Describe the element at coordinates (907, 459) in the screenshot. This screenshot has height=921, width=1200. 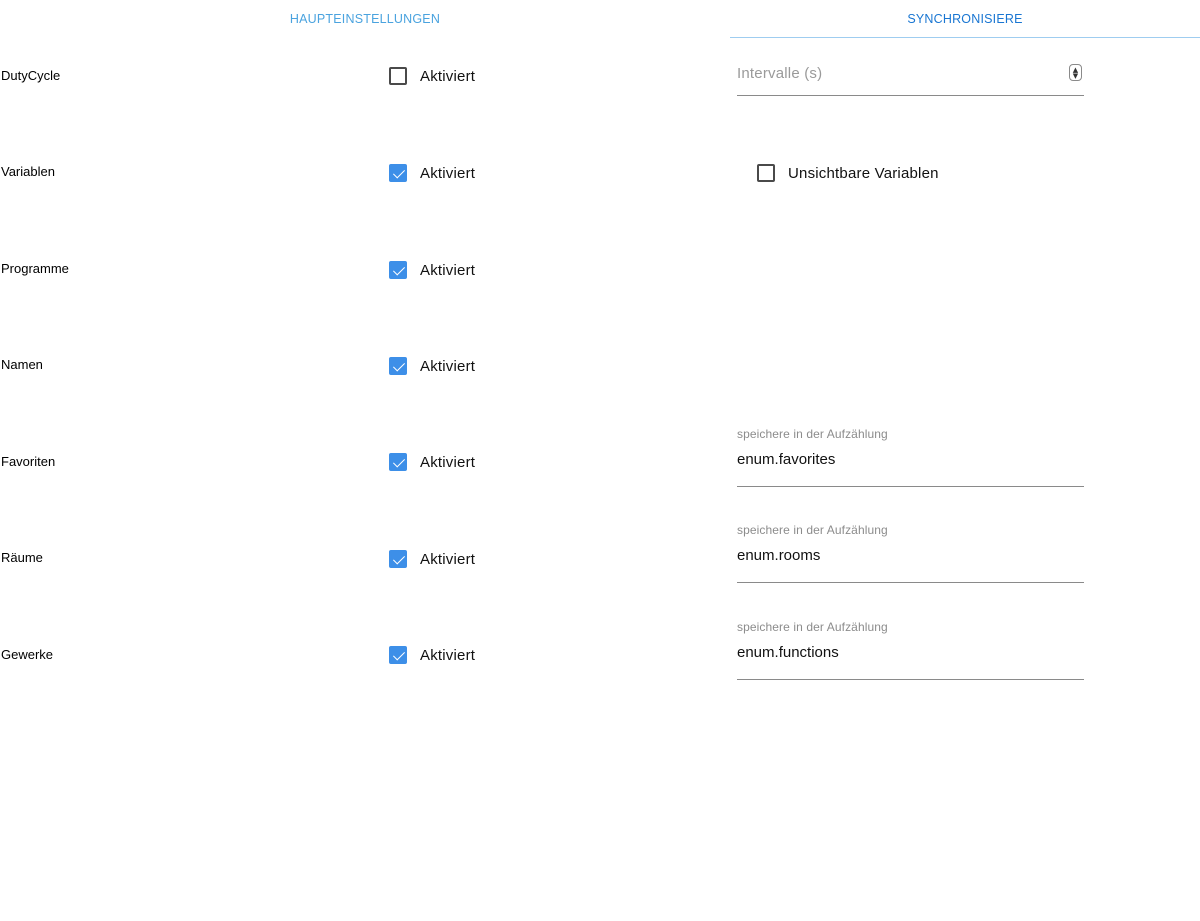
I see `enum-favorites-input` at that location.